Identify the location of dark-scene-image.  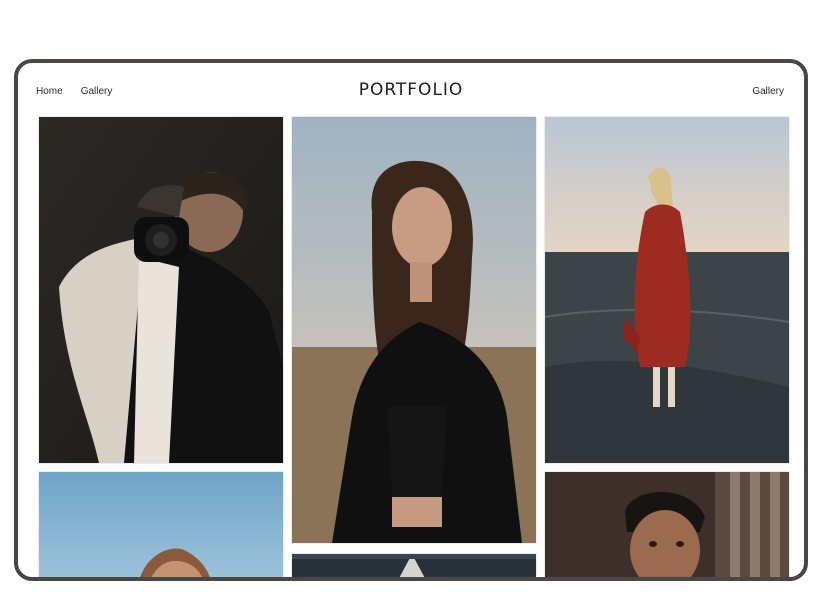
(414, 565).